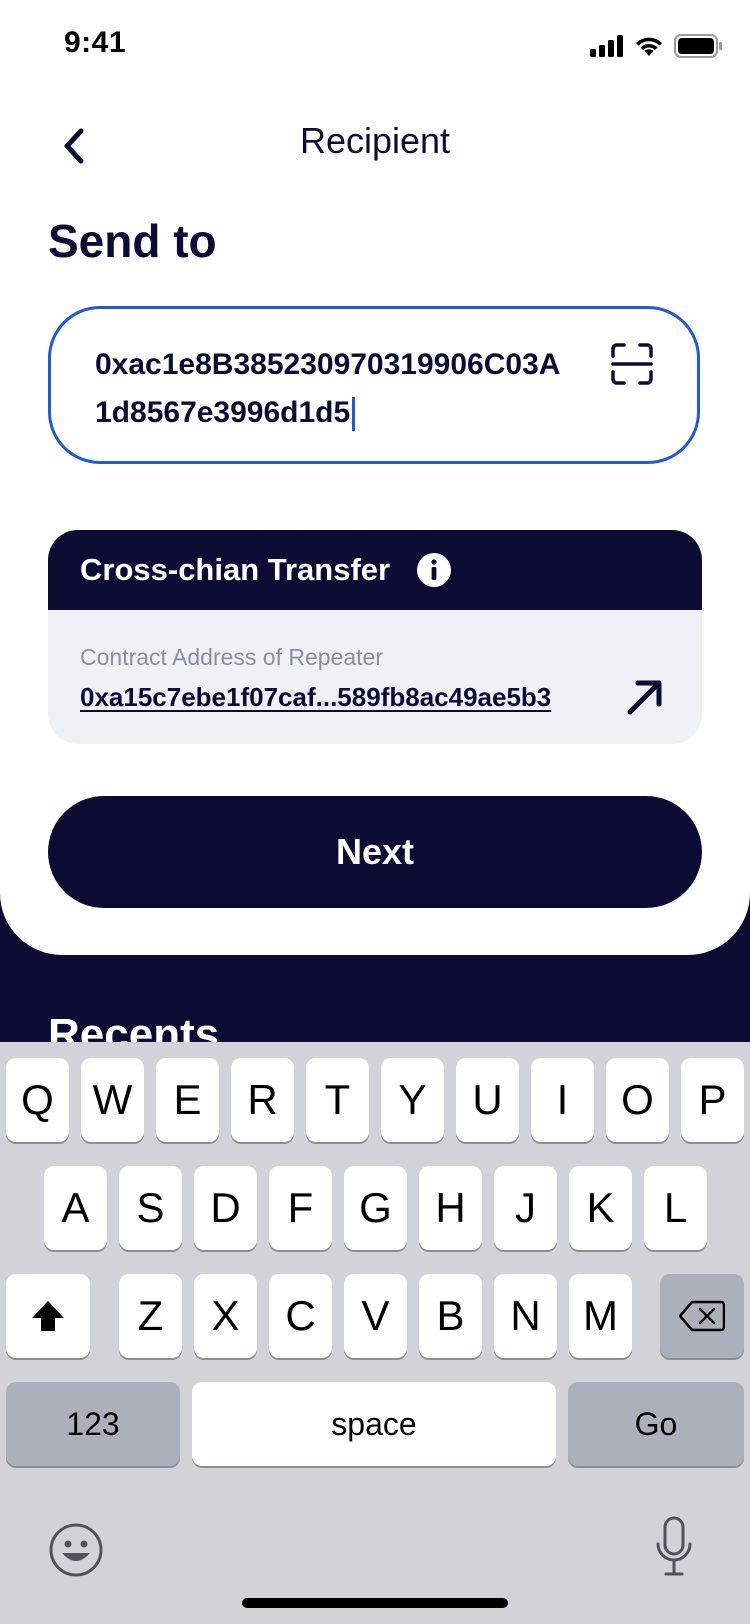 The image size is (750, 1624). I want to click on status-time: 9:41, so click(95, 42).